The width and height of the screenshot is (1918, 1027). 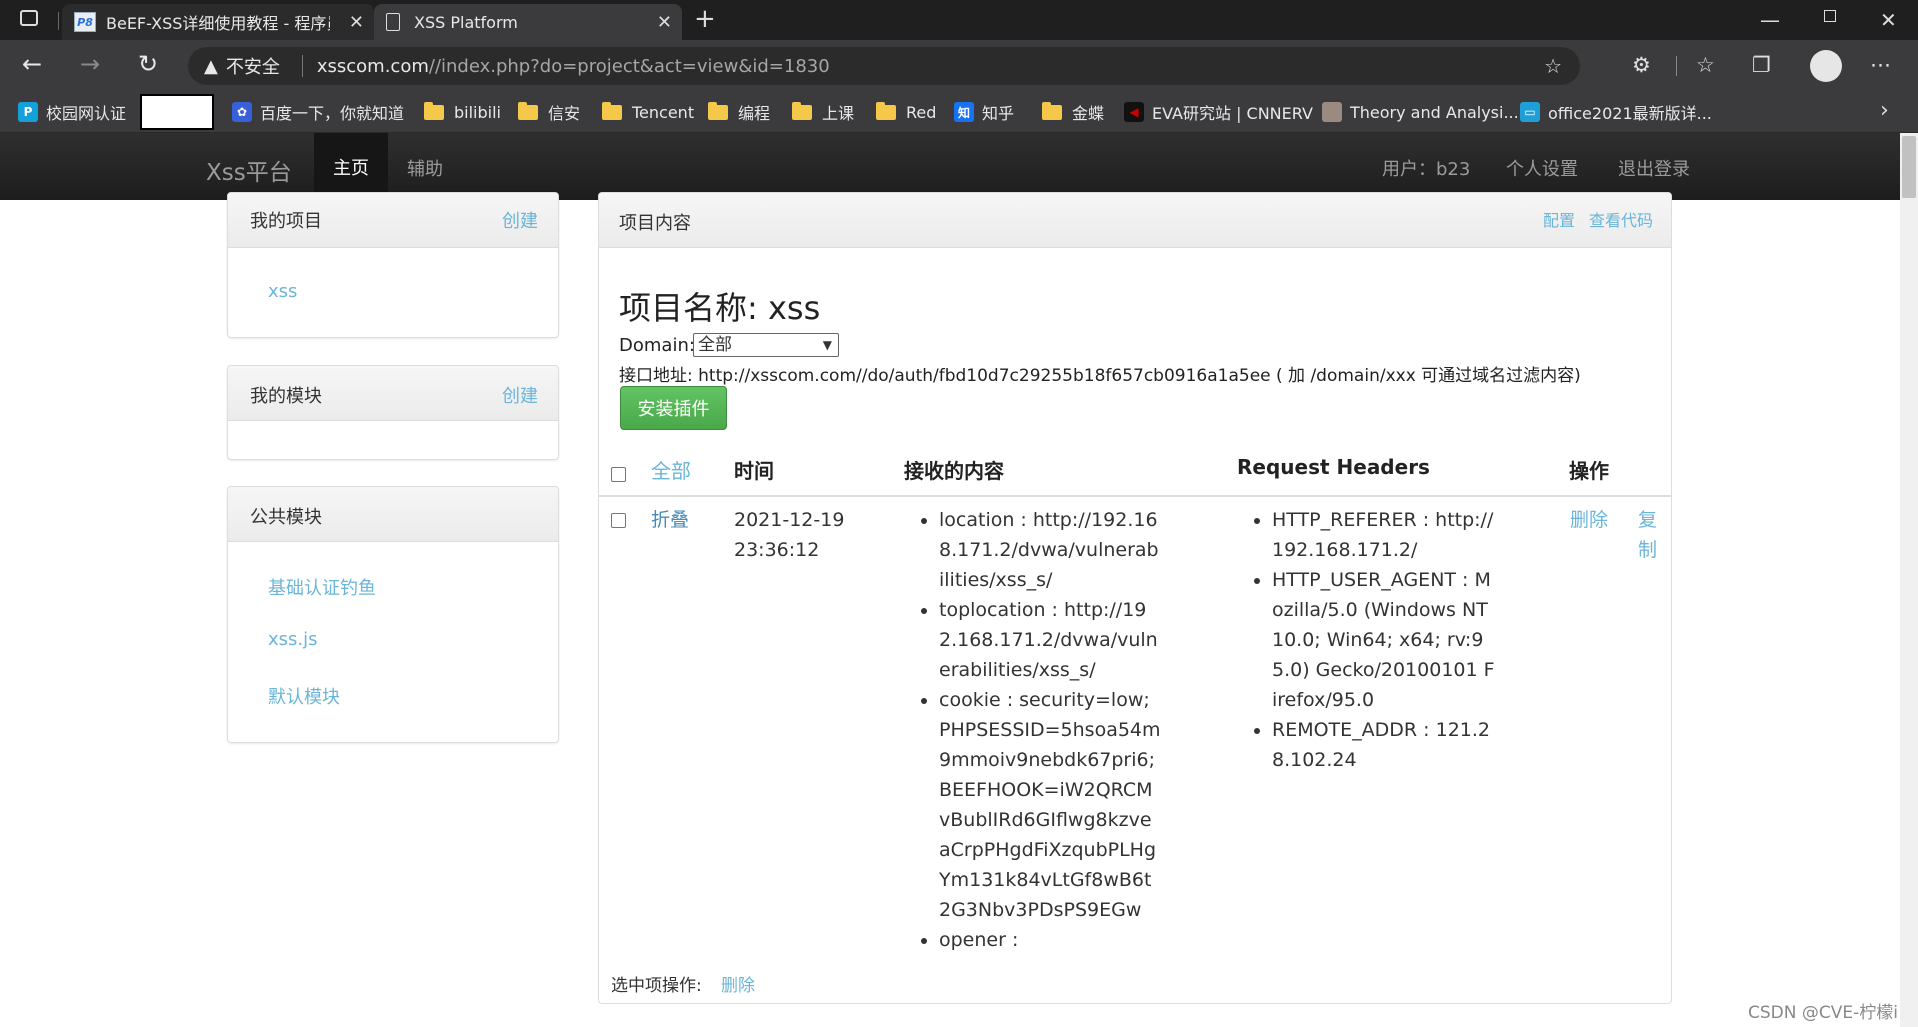 What do you see at coordinates (618, 474) in the screenshot?
I see `select-all-checkbox` at bounding box center [618, 474].